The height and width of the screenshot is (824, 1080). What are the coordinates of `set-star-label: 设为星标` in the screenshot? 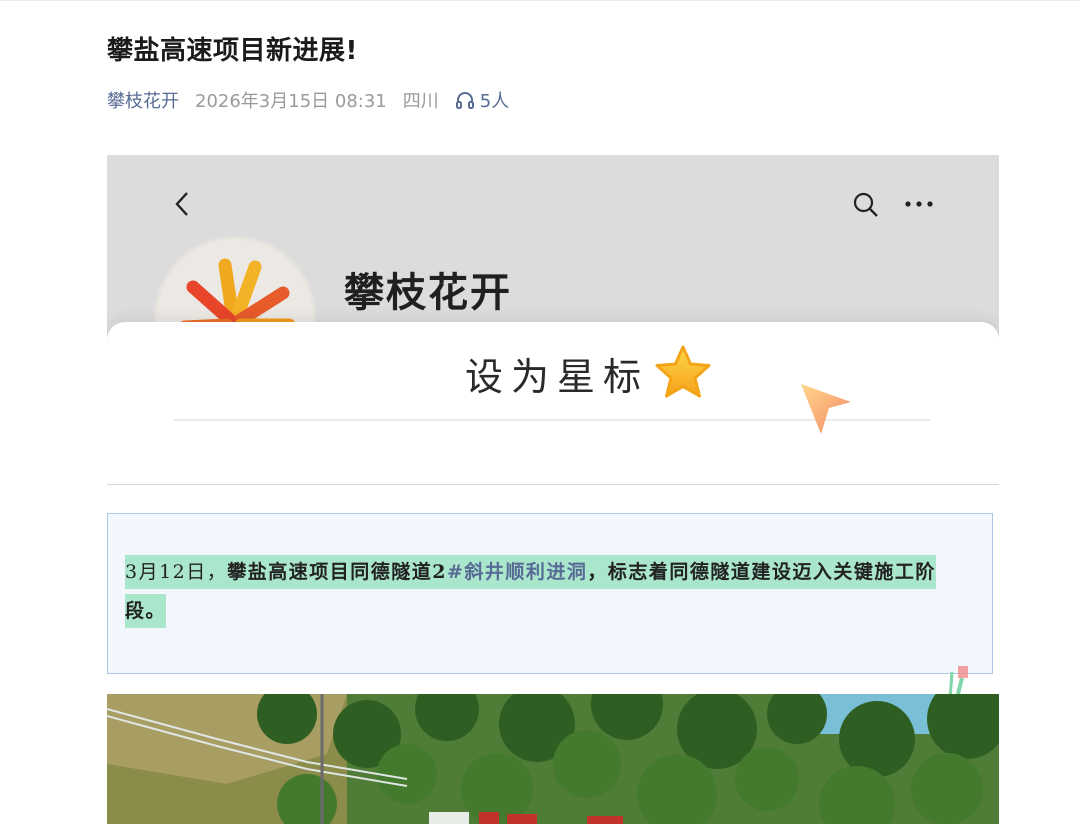 It's located at (557, 377).